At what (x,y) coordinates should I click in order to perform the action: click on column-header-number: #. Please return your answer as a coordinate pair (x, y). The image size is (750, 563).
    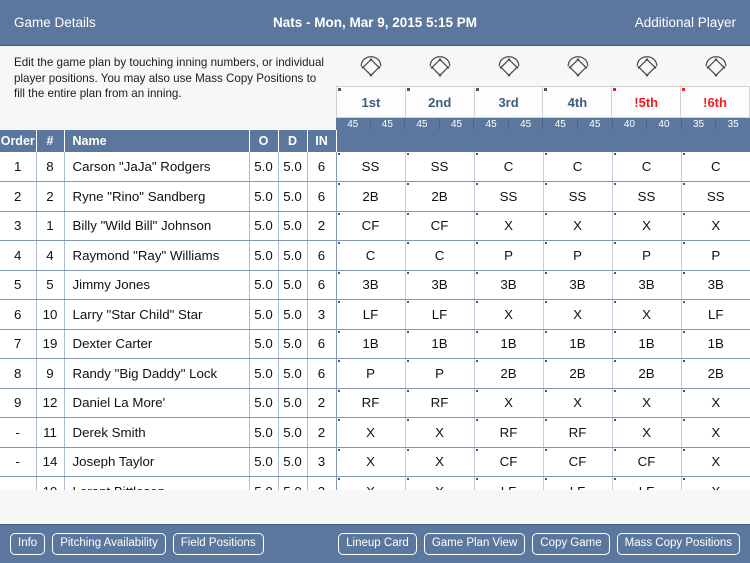
    Looking at the image, I should click on (50, 141).